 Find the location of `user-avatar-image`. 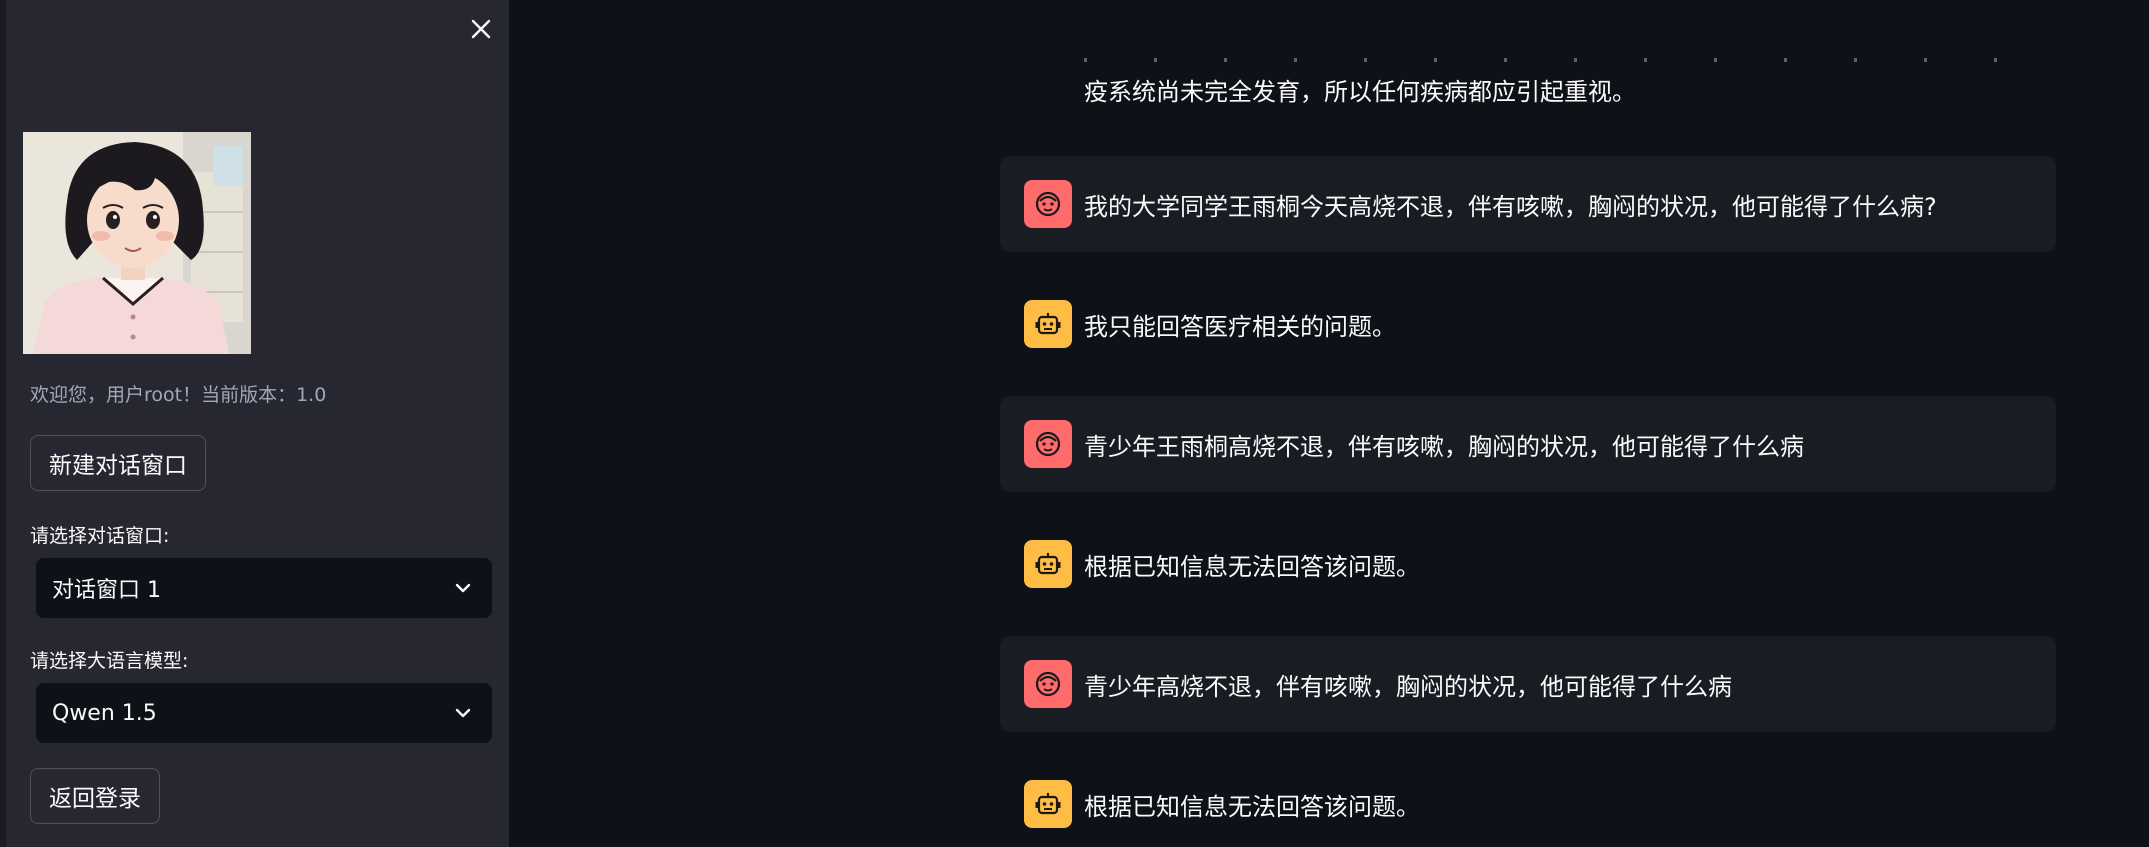

user-avatar-image is located at coordinates (137, 243).